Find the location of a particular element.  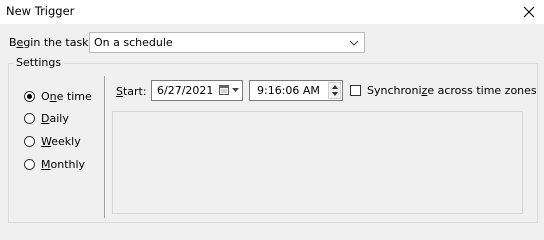

start-date-picker: 6/27/2021 is located at coordinates (197, 90).